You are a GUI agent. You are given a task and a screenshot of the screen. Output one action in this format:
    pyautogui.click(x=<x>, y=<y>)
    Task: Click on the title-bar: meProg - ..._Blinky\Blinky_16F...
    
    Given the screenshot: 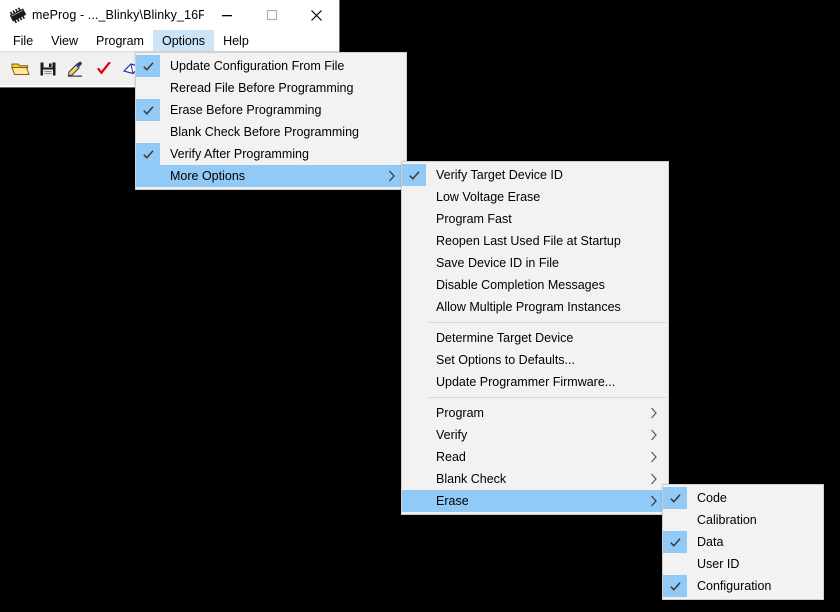 What is the action you would take?
    pyautogui.click(x=169, y=15)
    